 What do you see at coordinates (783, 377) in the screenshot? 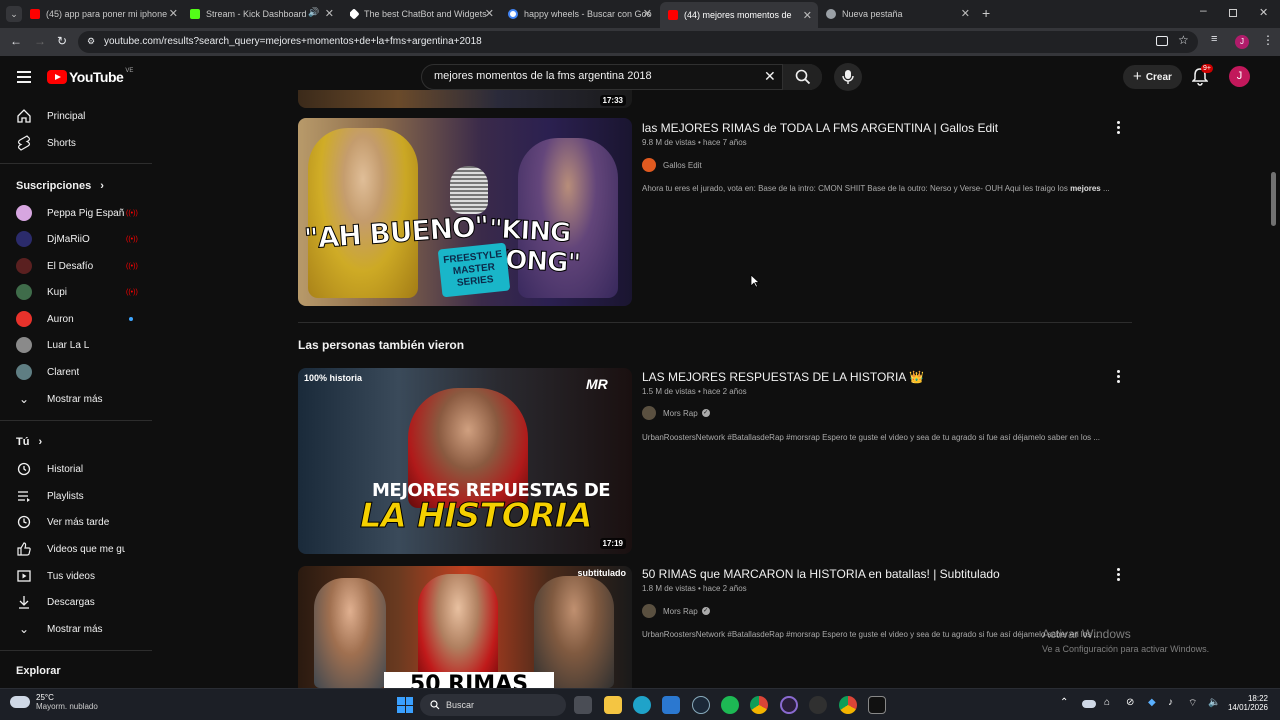
I see `video-title: LAS MEJORES RESPUESTAS DE LA HISTORIA 👑` at bounding box center [783, 377].